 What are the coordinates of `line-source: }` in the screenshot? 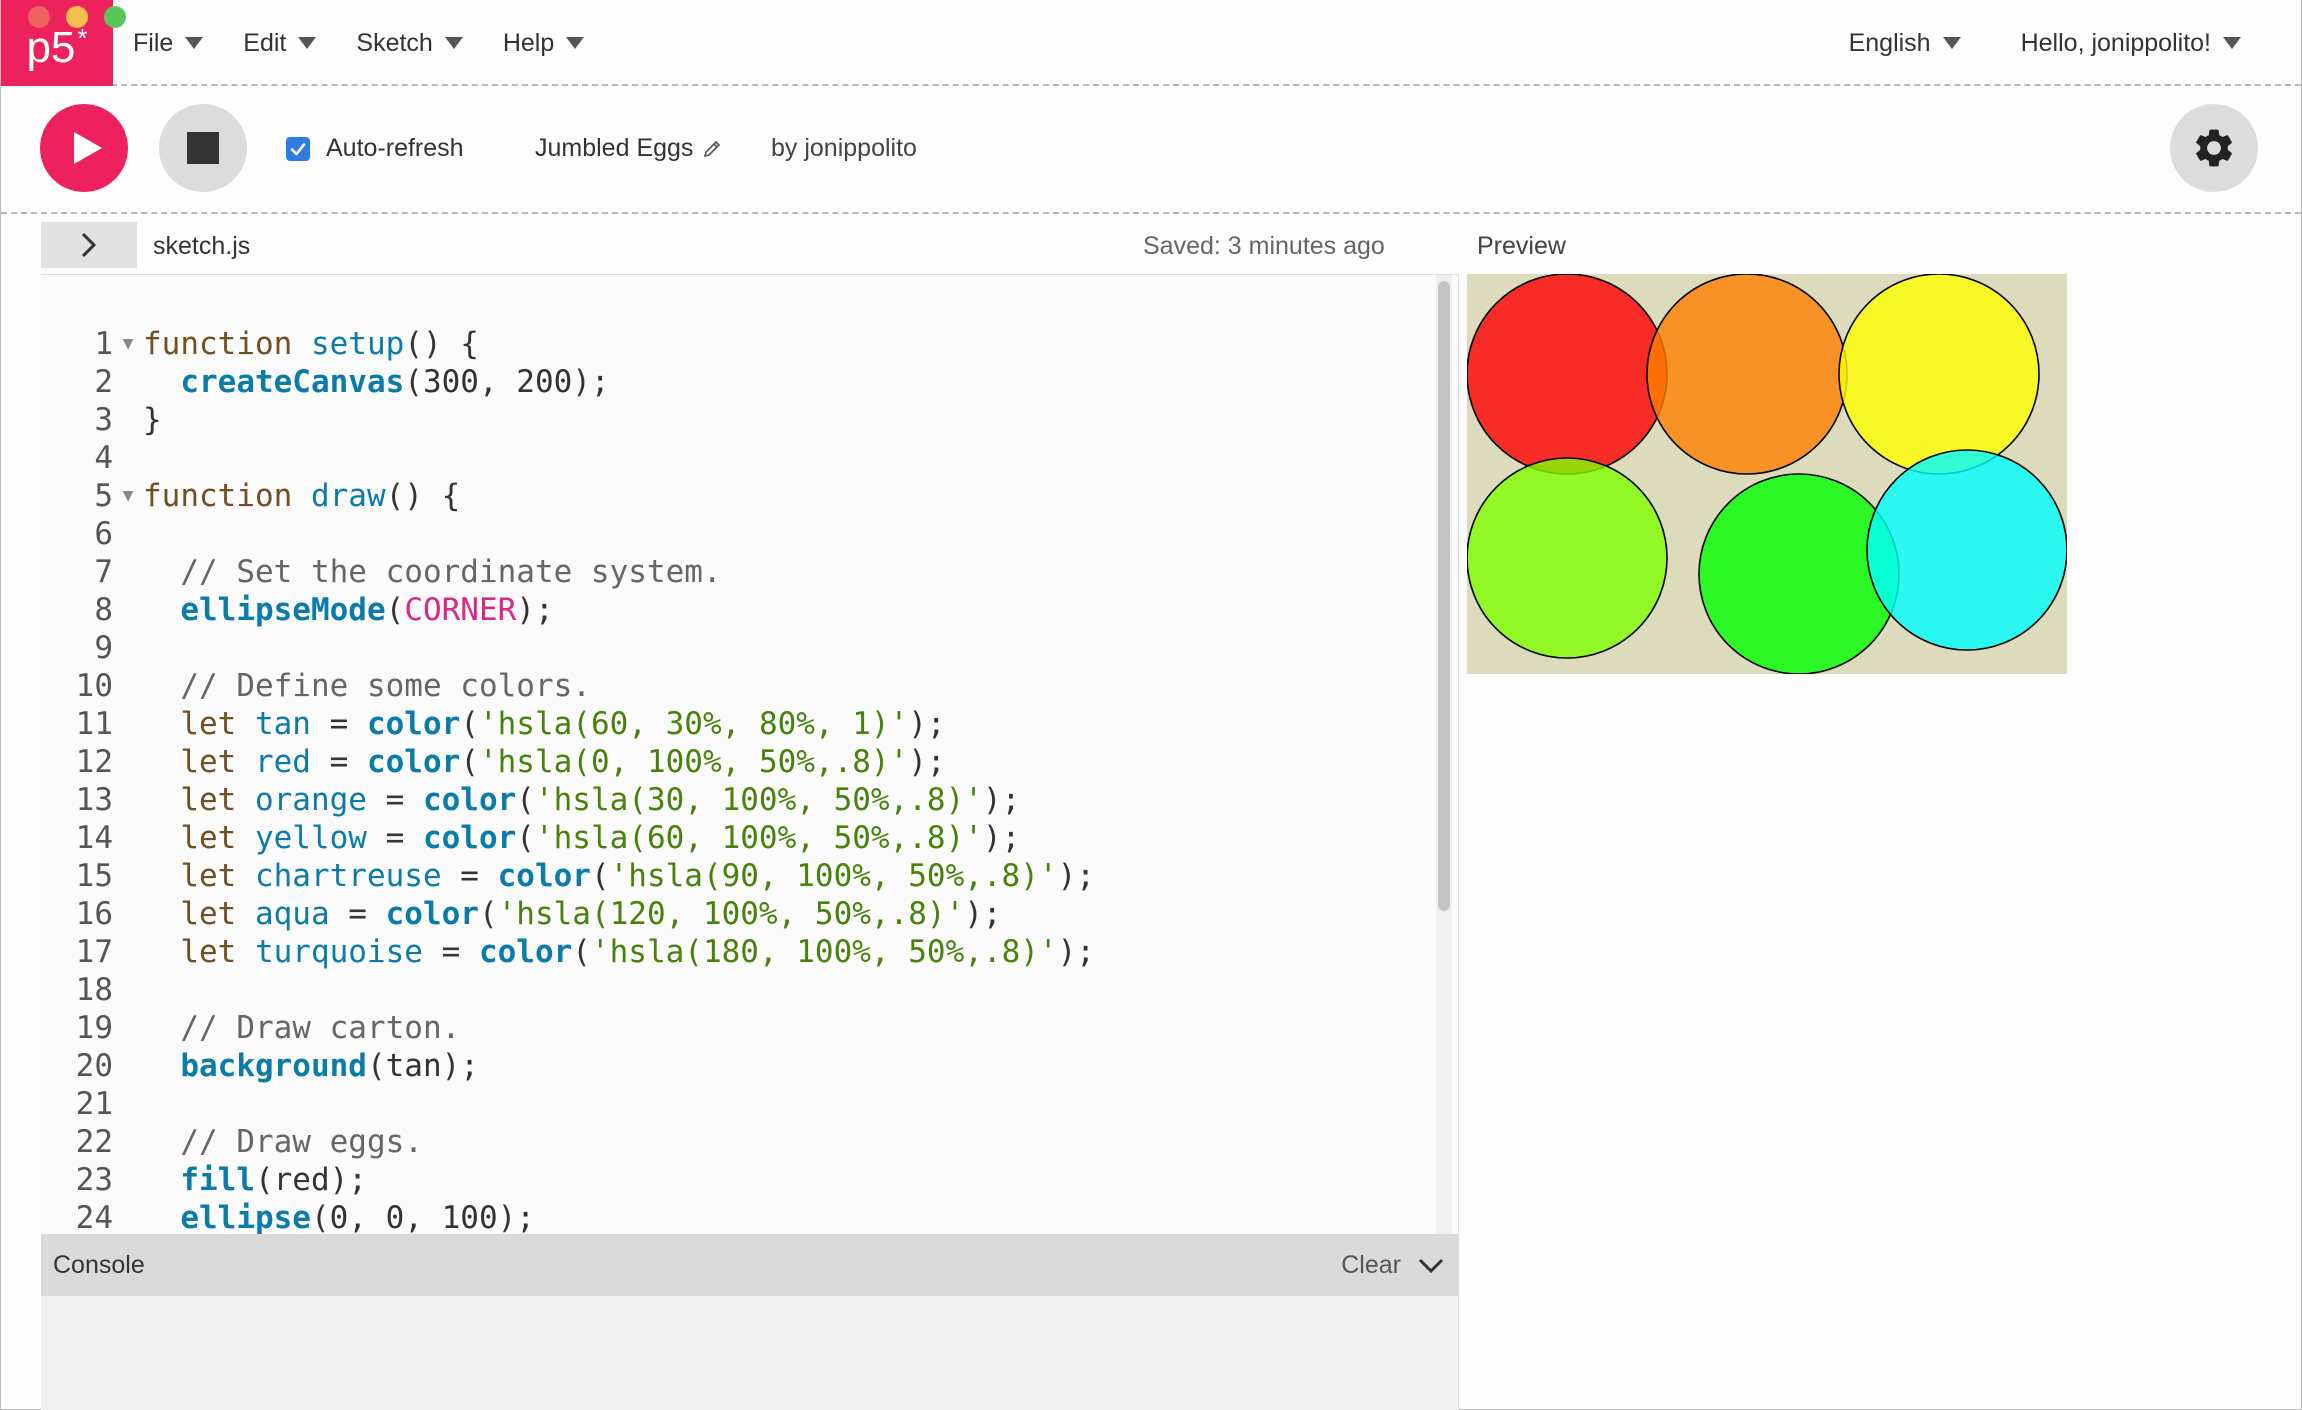 It's located at (152, 420).